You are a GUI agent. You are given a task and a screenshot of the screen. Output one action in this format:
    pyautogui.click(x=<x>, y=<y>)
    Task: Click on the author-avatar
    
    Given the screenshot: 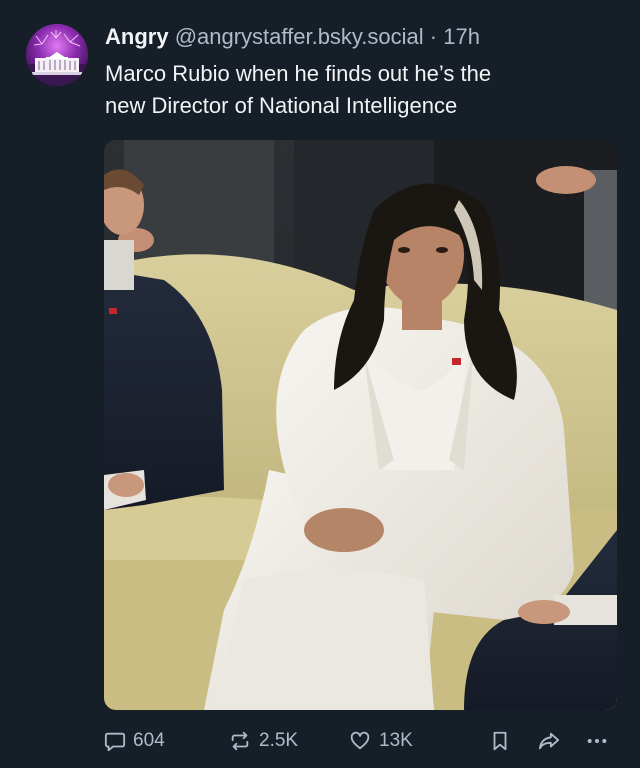 What is the action you would take?
    pyautogui.click(x=57, y=55)
    